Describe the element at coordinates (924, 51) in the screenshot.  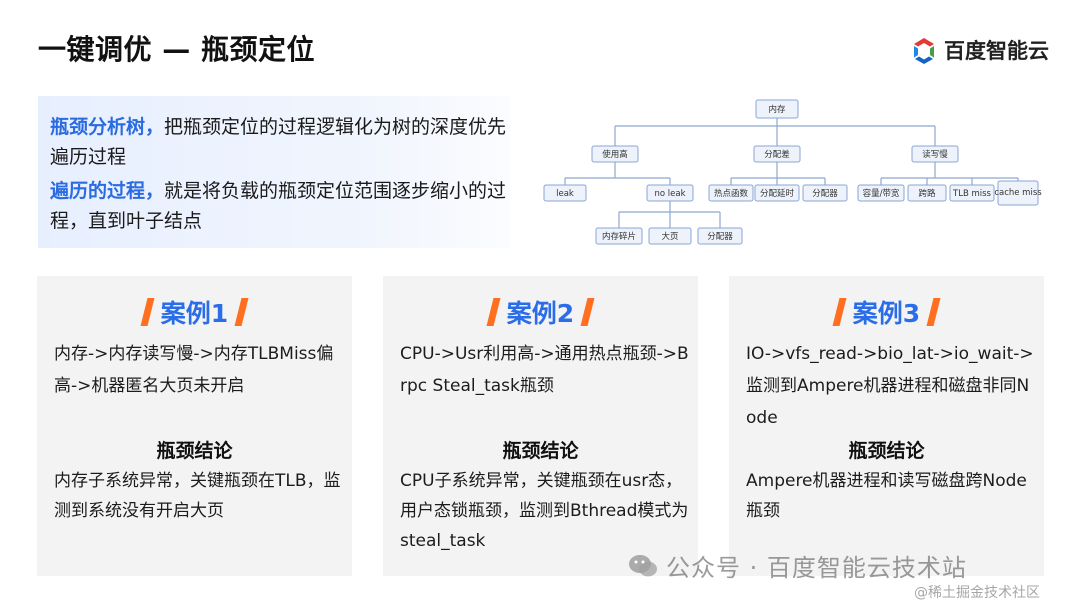
I see `baidu-cloud-icon` at that location.